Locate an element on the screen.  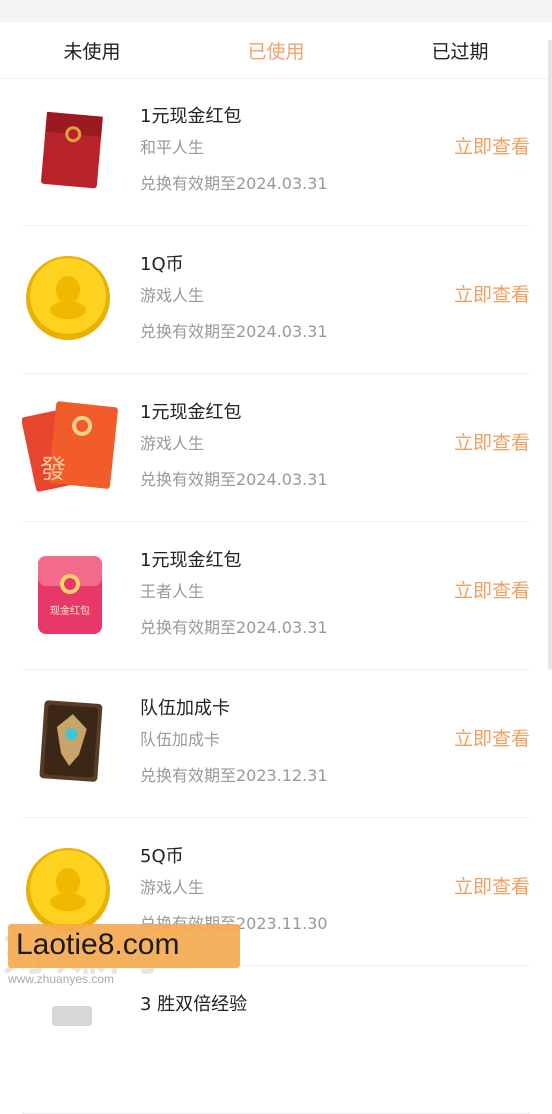
envelope-badge: 现金红包 is located at coordinates (70, 611).